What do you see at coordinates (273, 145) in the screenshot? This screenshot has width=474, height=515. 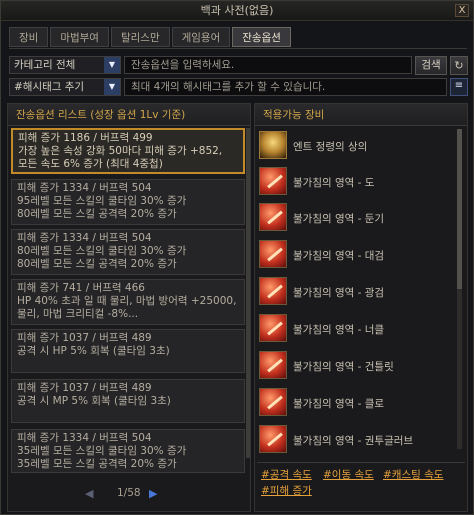 I see `cloak-icon` at bounding box center [273, 145].